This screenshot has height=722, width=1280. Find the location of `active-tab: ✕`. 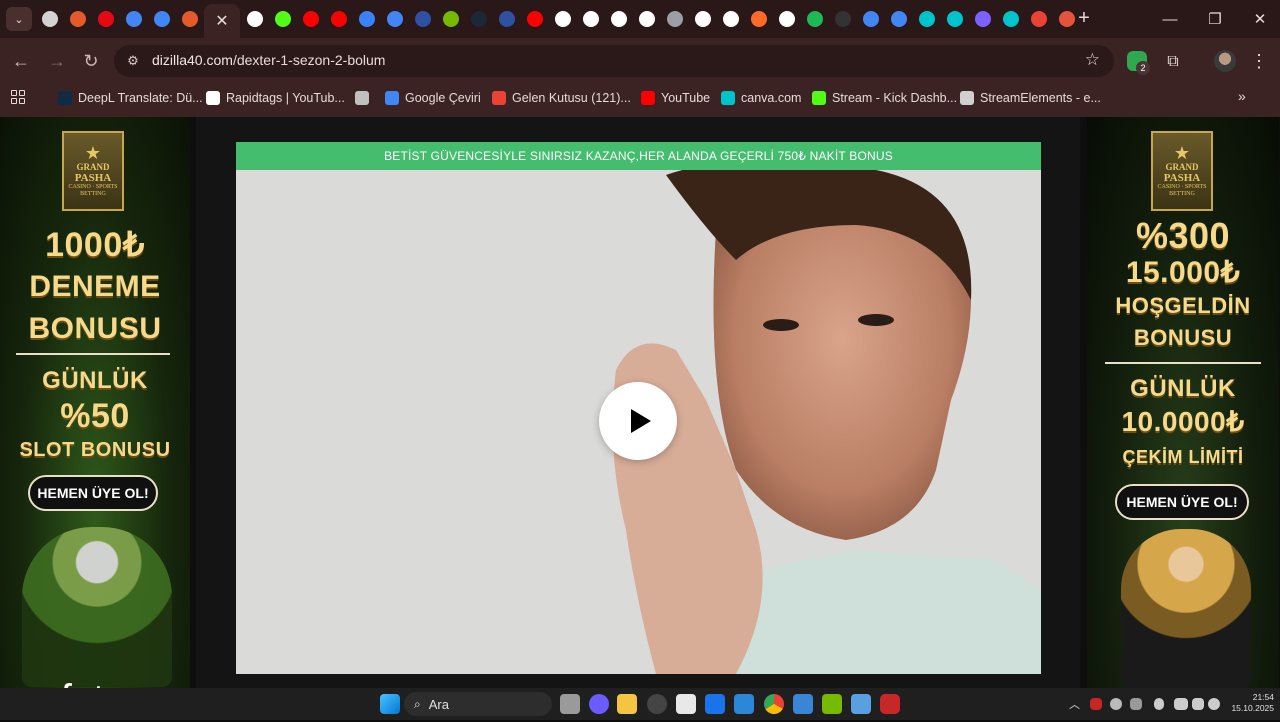

active-tab: ✕ is located at coordinates (222, 21).